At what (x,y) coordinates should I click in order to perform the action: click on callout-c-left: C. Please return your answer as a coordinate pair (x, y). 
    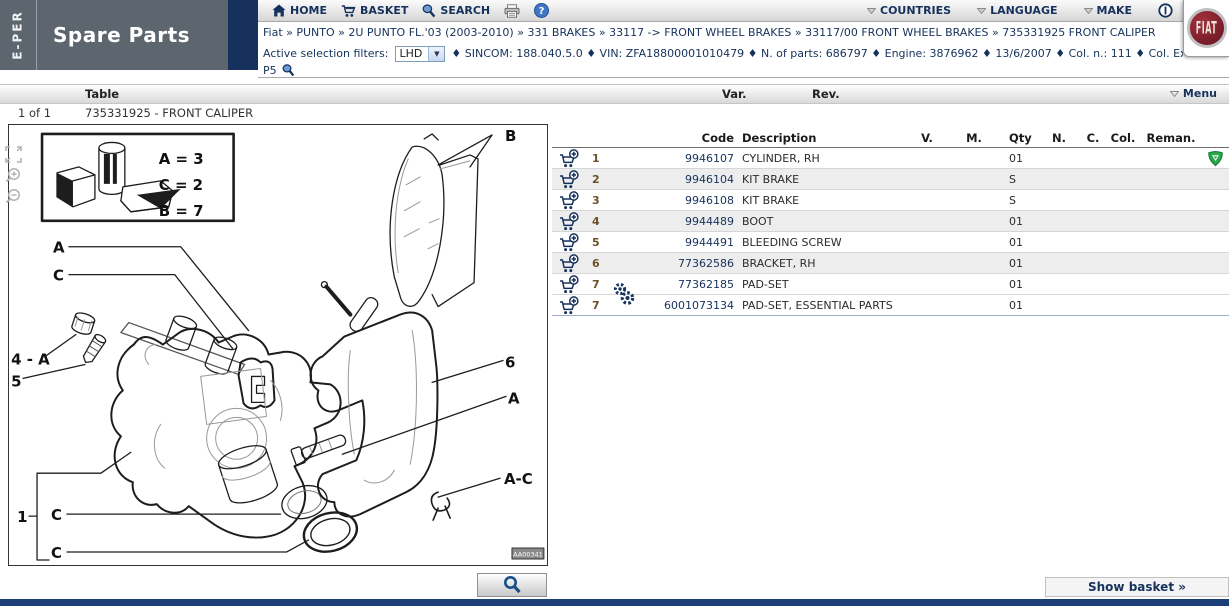
    Looking at the image, I should click on (58, 276).